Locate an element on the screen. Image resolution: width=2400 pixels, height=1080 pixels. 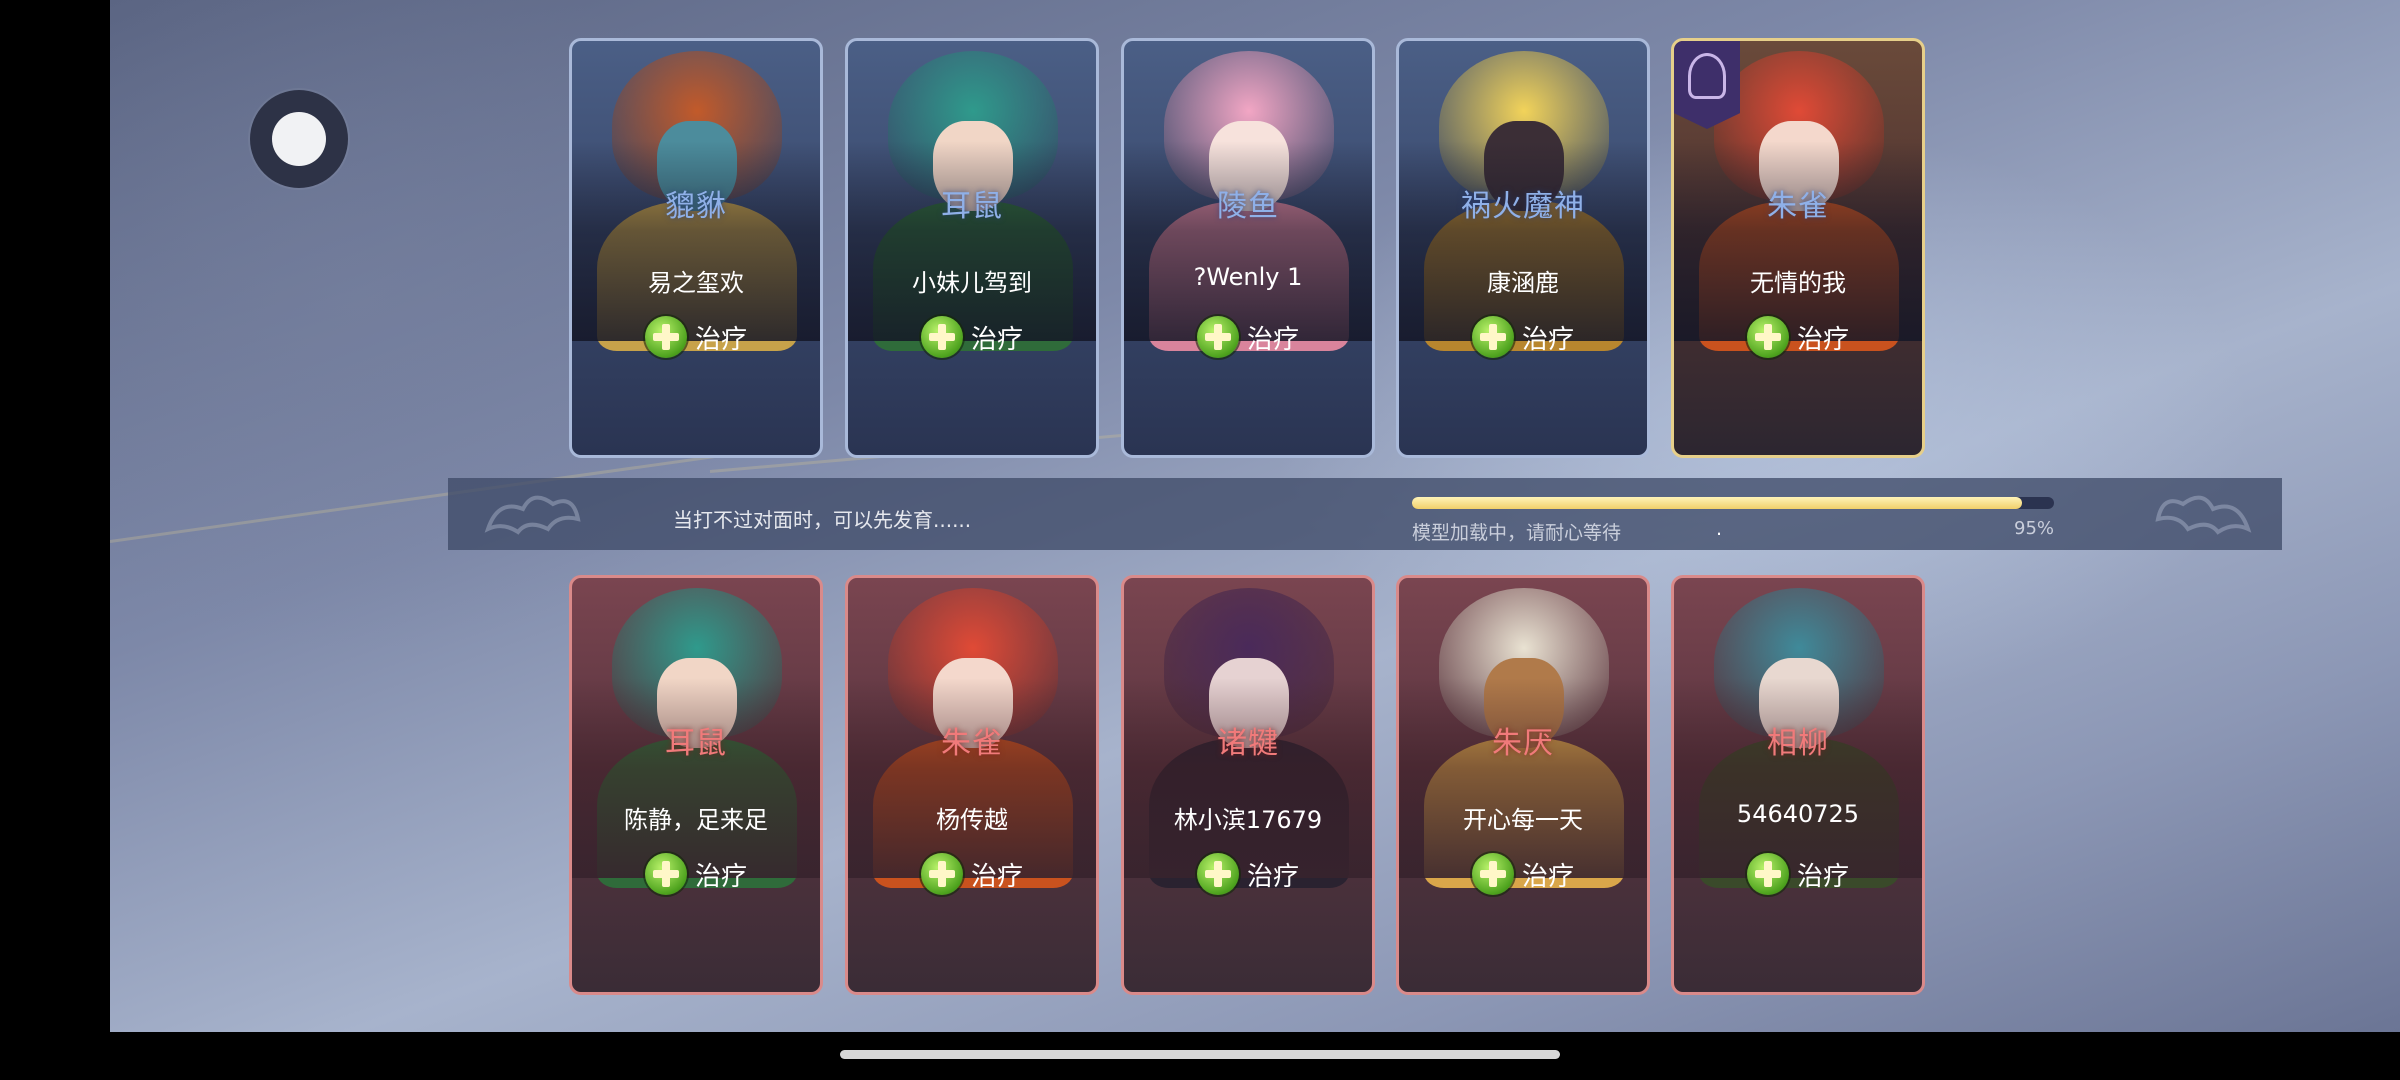
hero-name: 相柳 is located at coordinates (1798, 743).